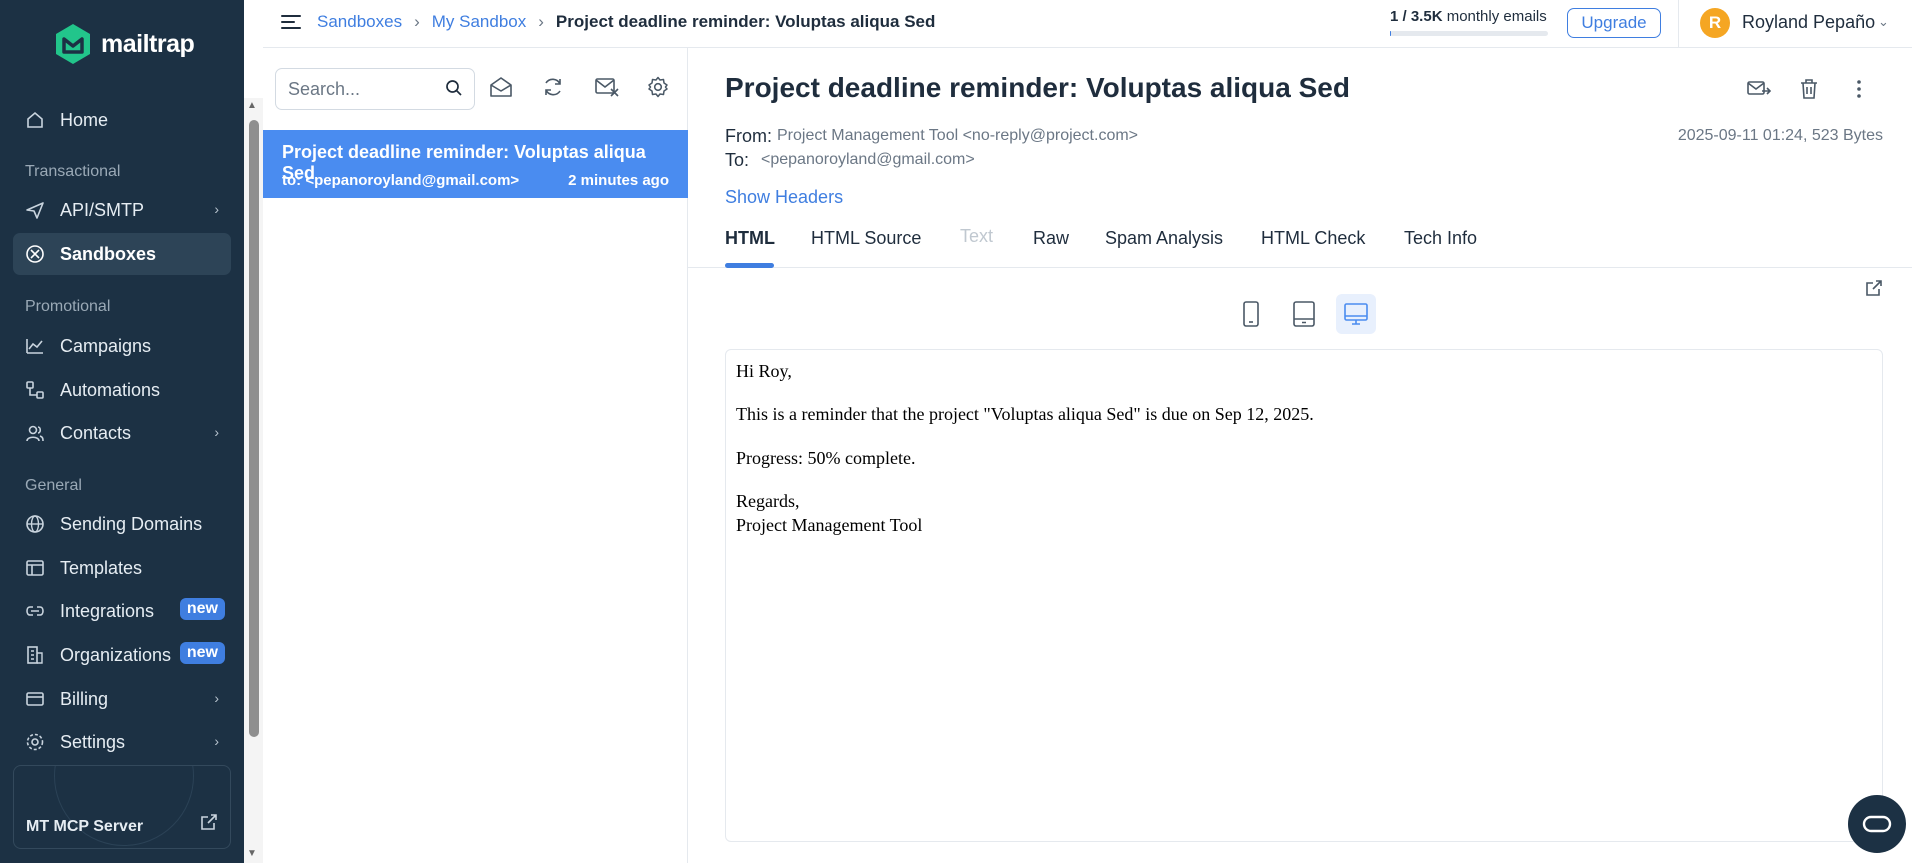 The image size is (1912, 863). Describe the element at coordinates (1809, 91) in the screenshot. I see `trash-icon` at that location.